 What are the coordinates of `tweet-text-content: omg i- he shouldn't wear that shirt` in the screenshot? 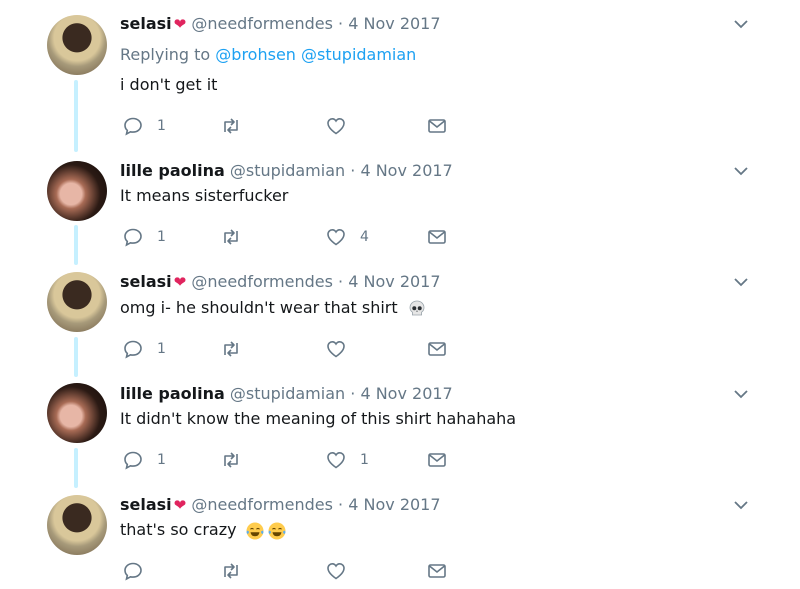 It's located at (259, 307).